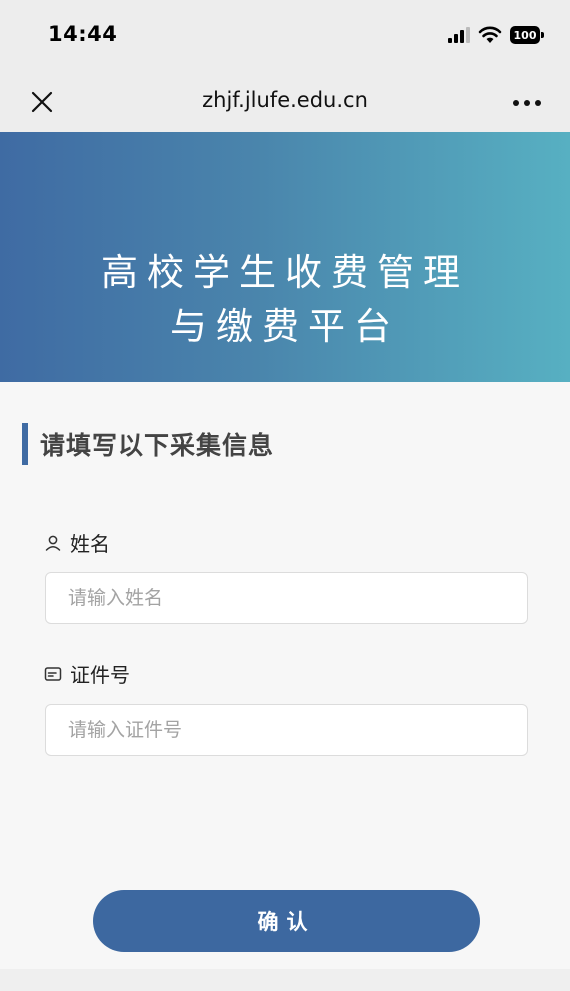 This screenshot has height=991, width=570. What do you see at coordinates (527, 103) in the screenshot?
I see `more-icon` at bounding box center [527, 103].